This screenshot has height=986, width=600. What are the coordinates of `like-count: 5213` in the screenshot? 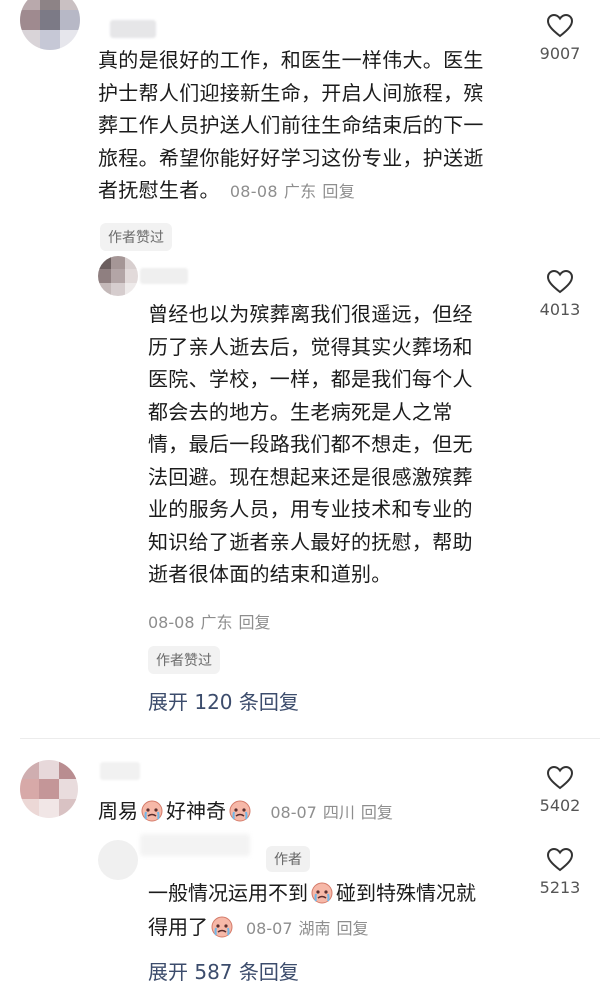 It's located at (560, 887).